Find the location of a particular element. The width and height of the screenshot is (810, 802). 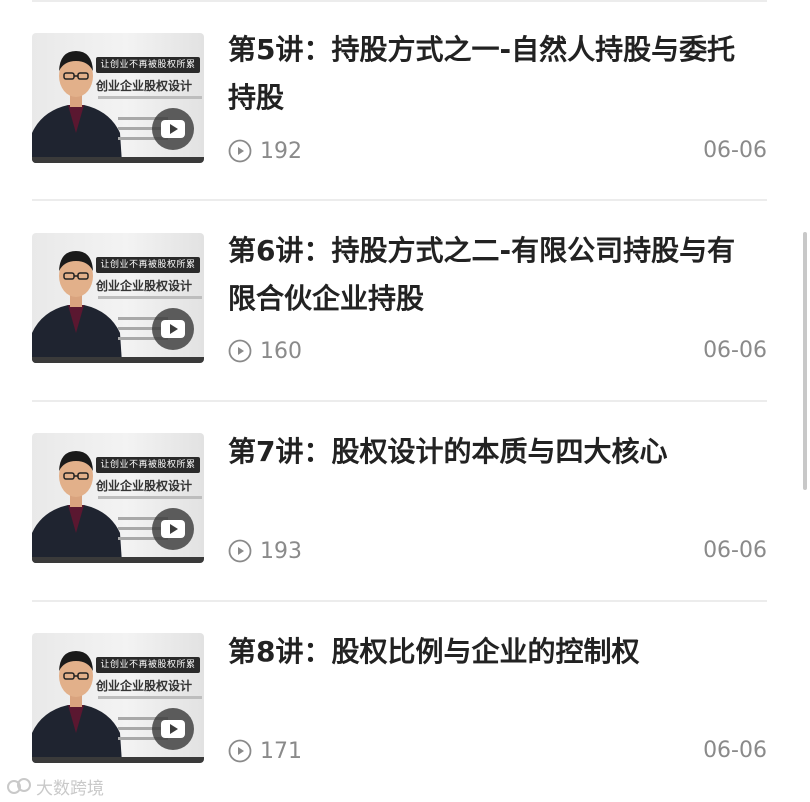

view-count: 160 is located at coordinates (265, 351).